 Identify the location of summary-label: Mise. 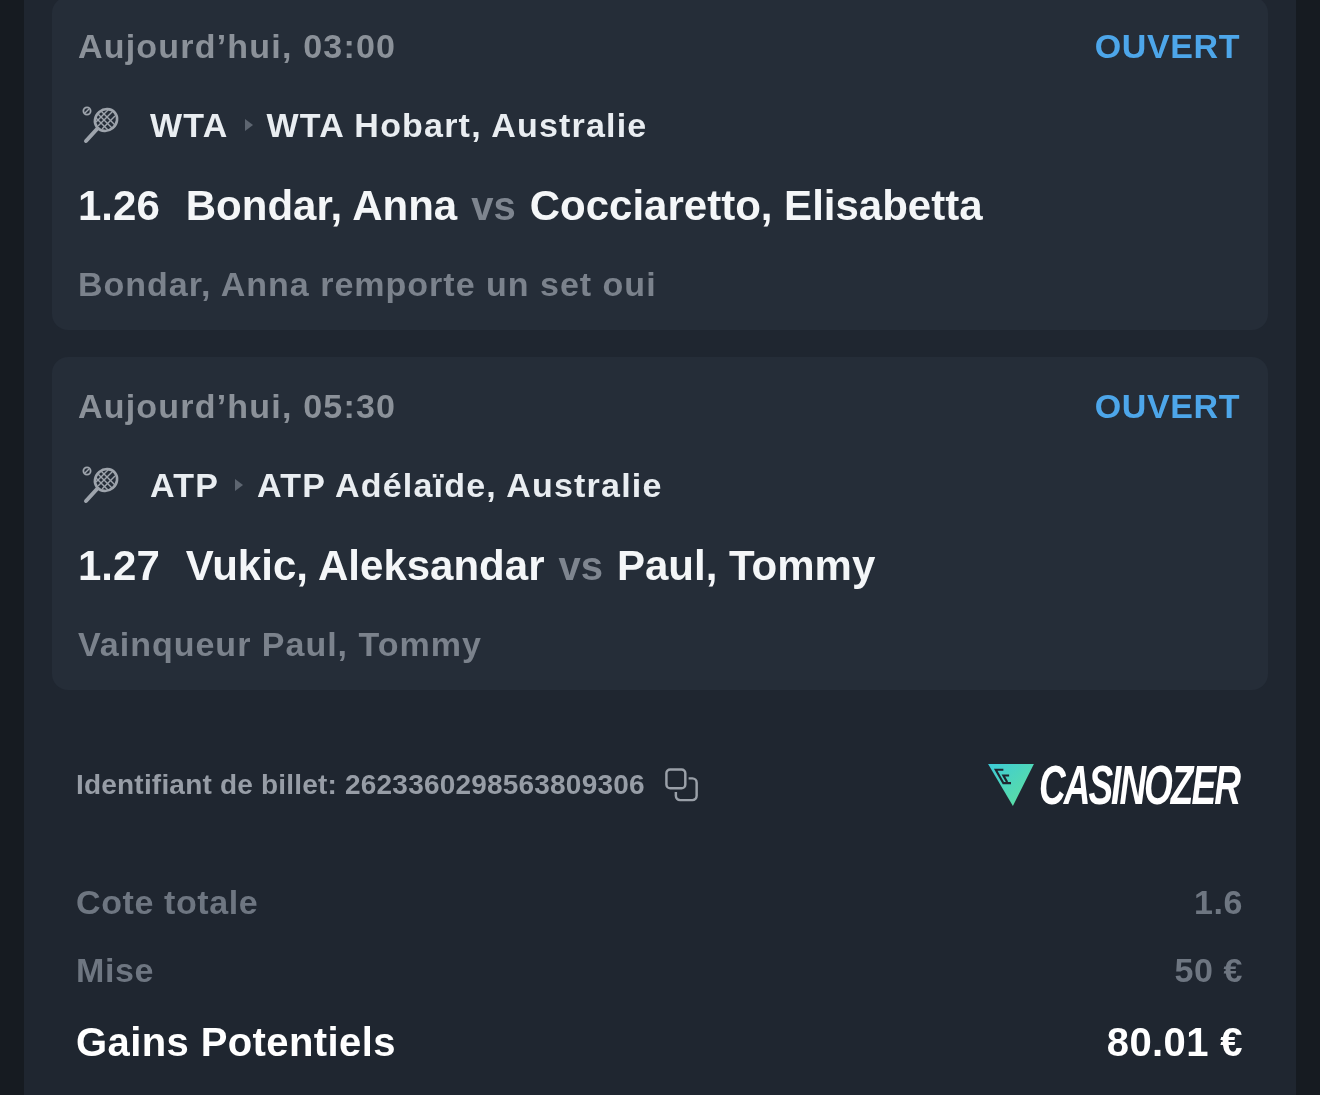
(115, 970).